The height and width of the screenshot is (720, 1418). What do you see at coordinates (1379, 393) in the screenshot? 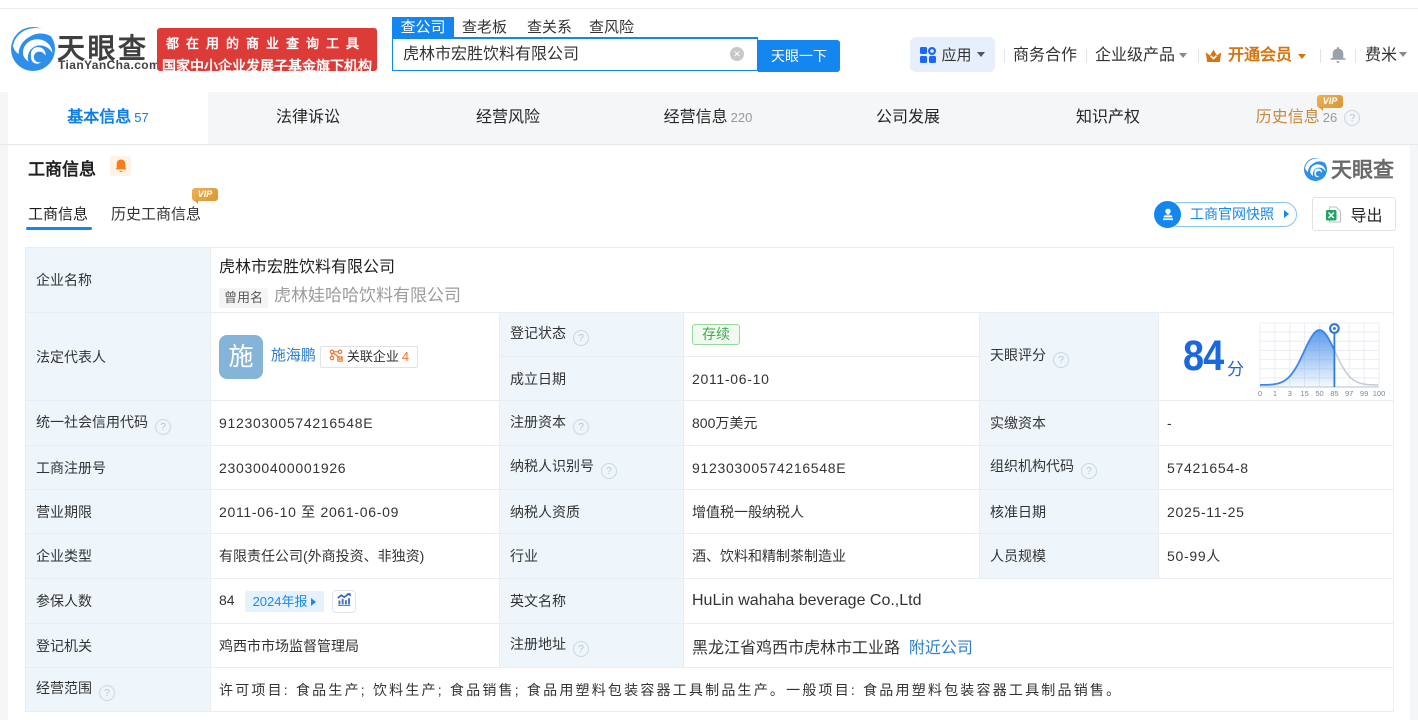
I see `svg-text: 100` at bounding box center [1379, 393].